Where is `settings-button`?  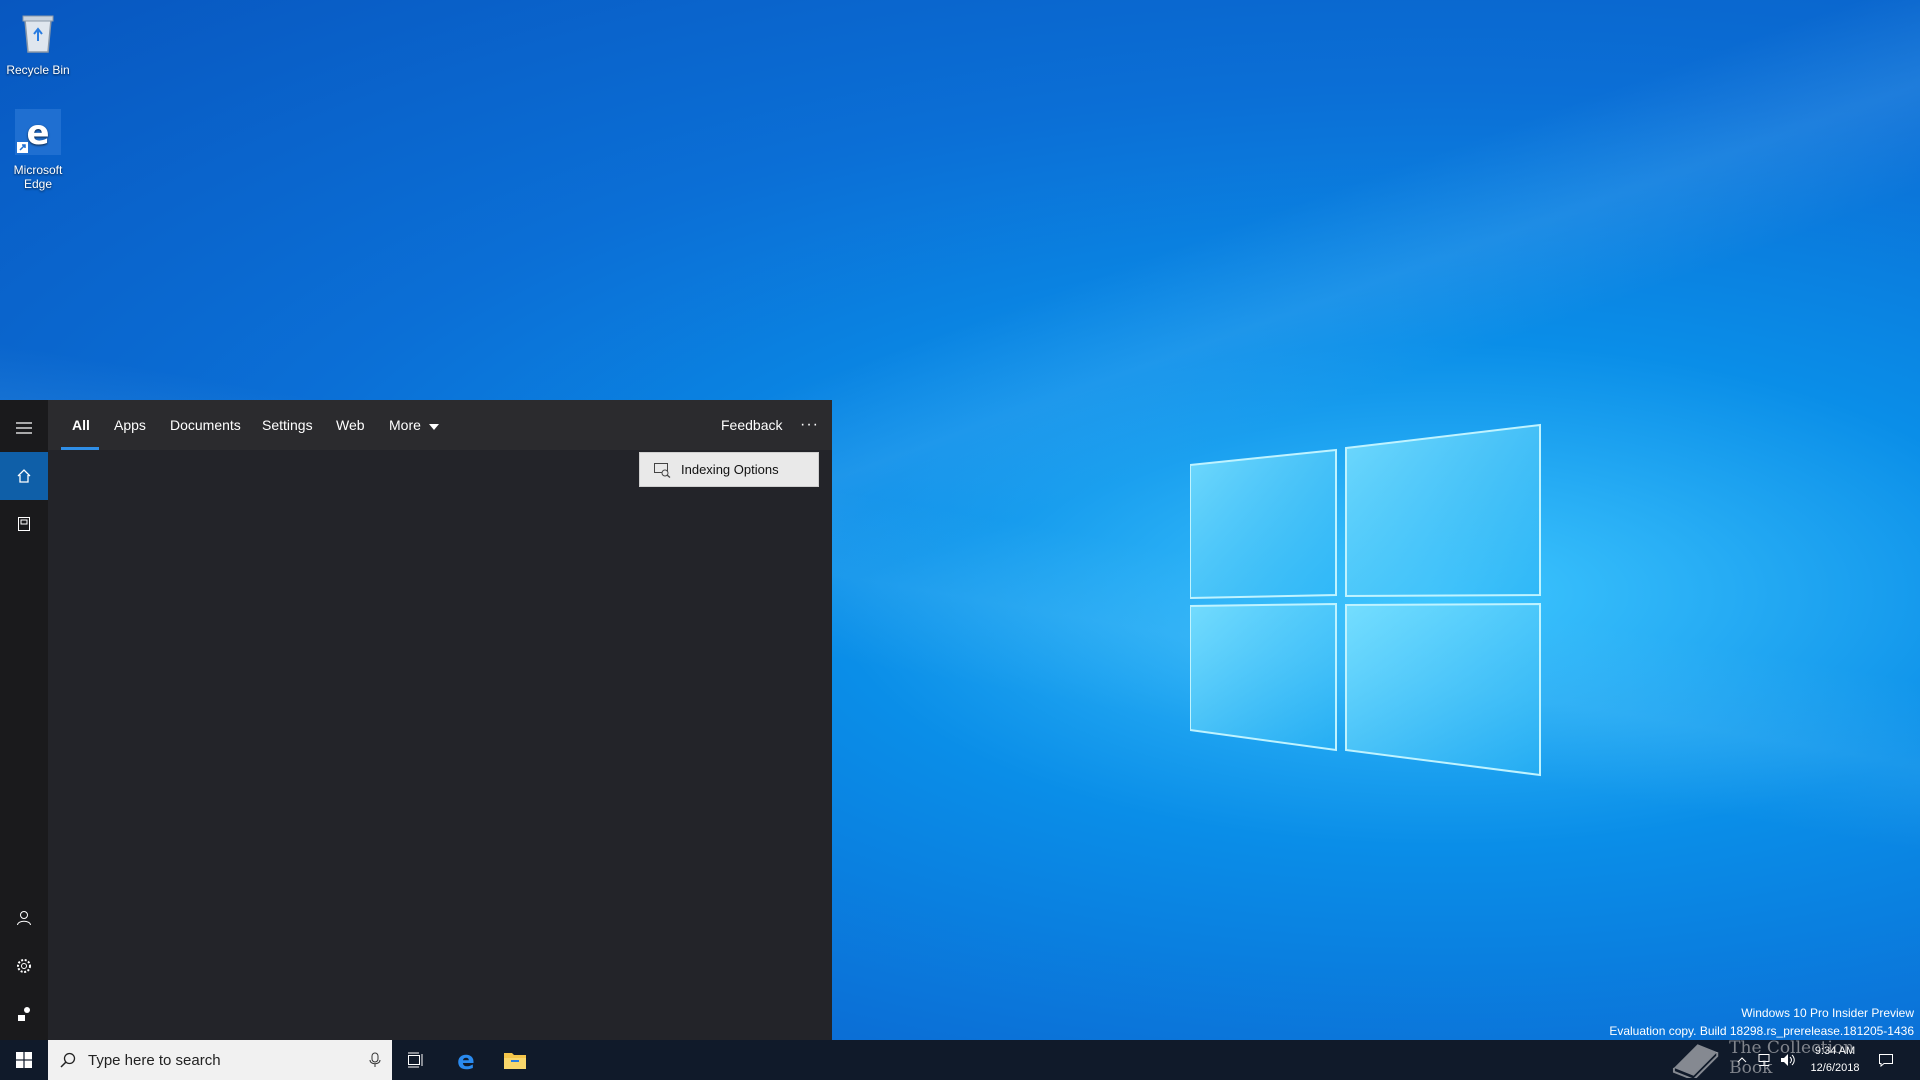 settings-button is located at coordinates (24, 966).